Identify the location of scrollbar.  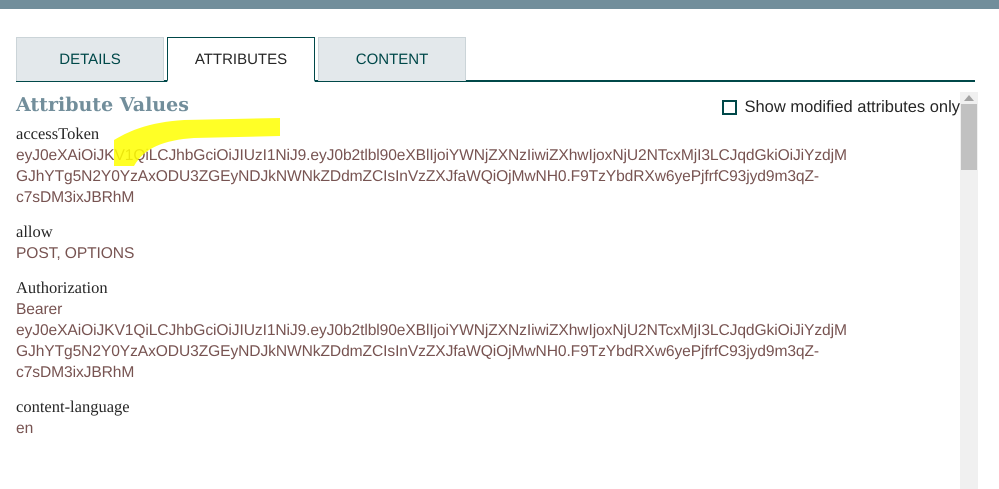
(969, 290).